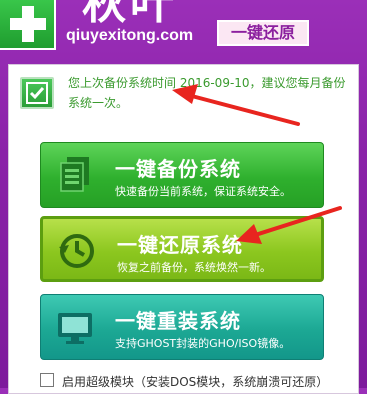 The image size is (367, 394). I want to click on reinstall-system-button: 一键重装系统 支持GHOST封装的GHO/ISO镜像。, so click(182, 327).